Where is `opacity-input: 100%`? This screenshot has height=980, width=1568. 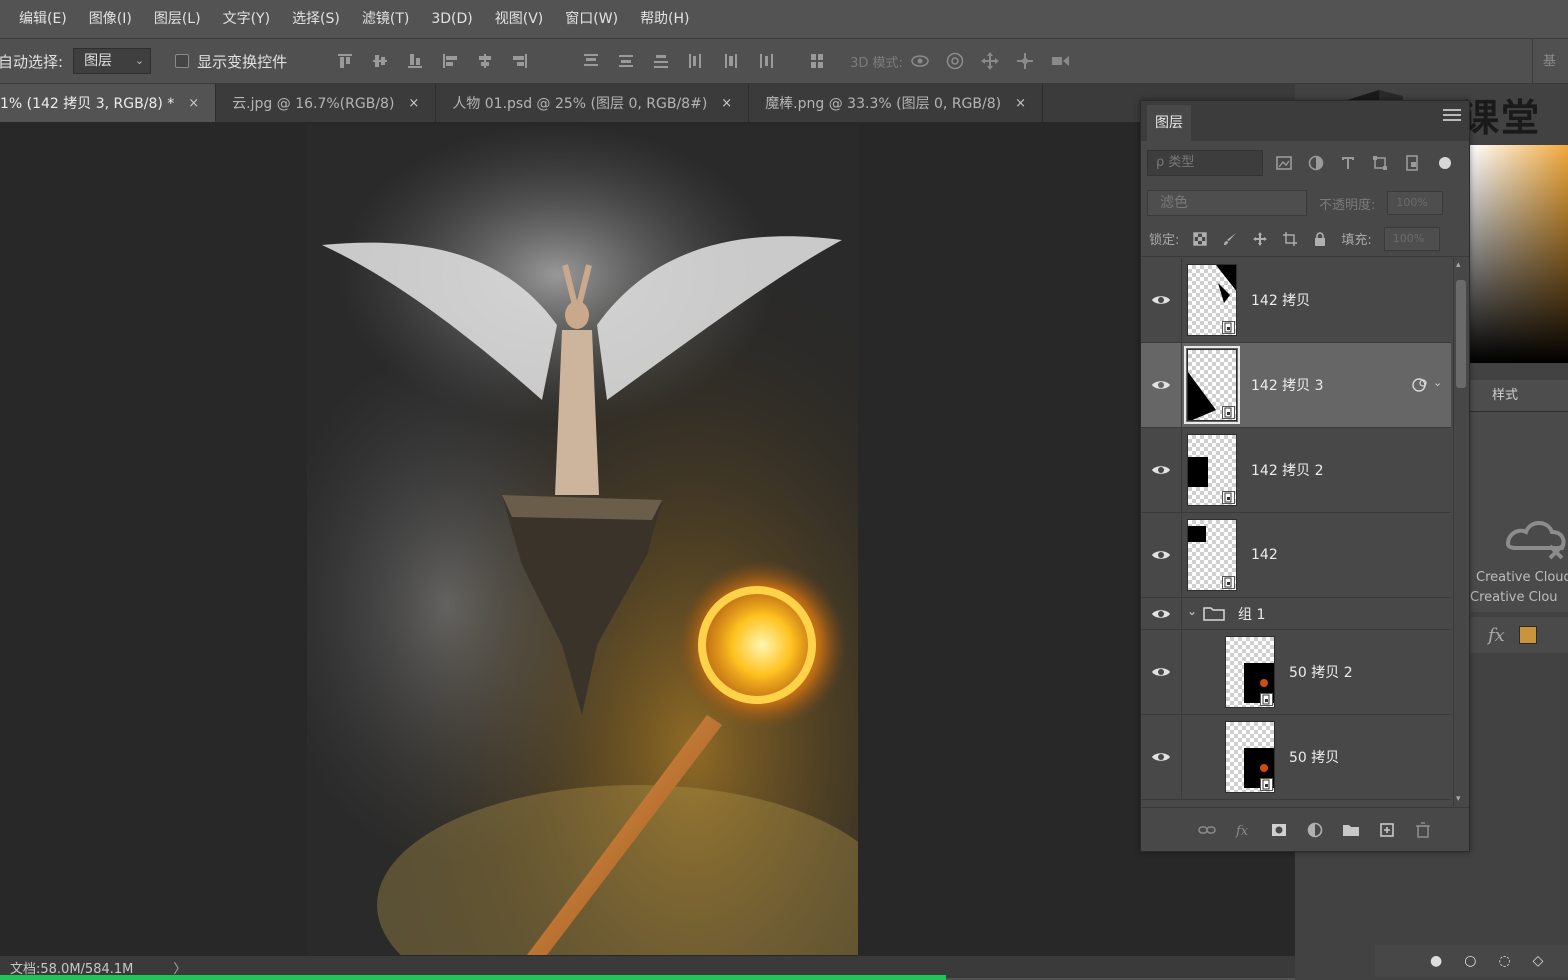 opacity-input: 100% is located at coordinates (1415, 203).